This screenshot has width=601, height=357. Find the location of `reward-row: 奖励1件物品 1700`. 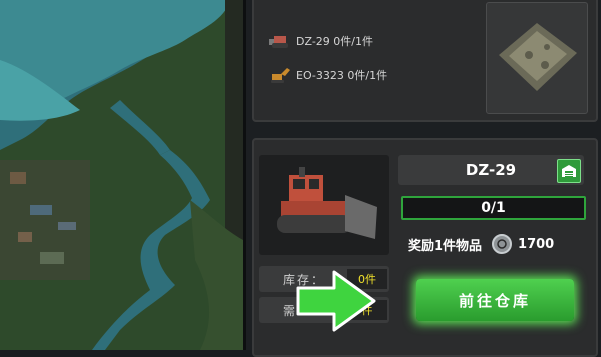

reward-row: 奖励1件物品 1700 is located at coordinates (498, 244).